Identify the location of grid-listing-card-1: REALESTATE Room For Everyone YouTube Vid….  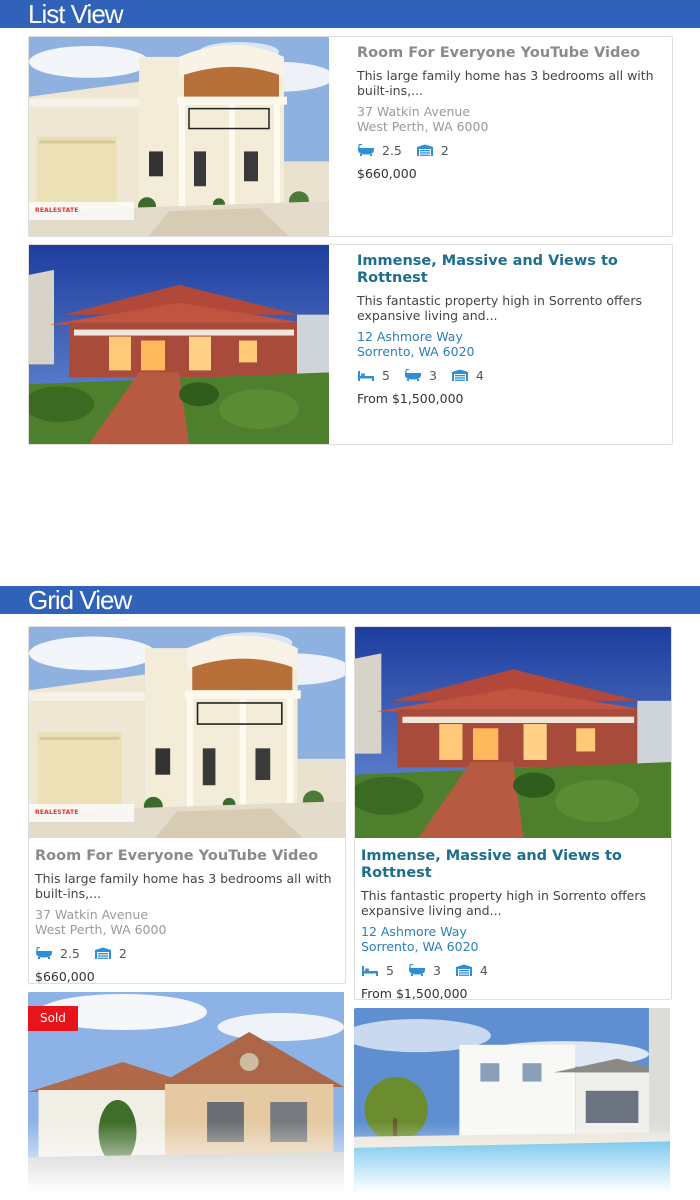
(187, 805).